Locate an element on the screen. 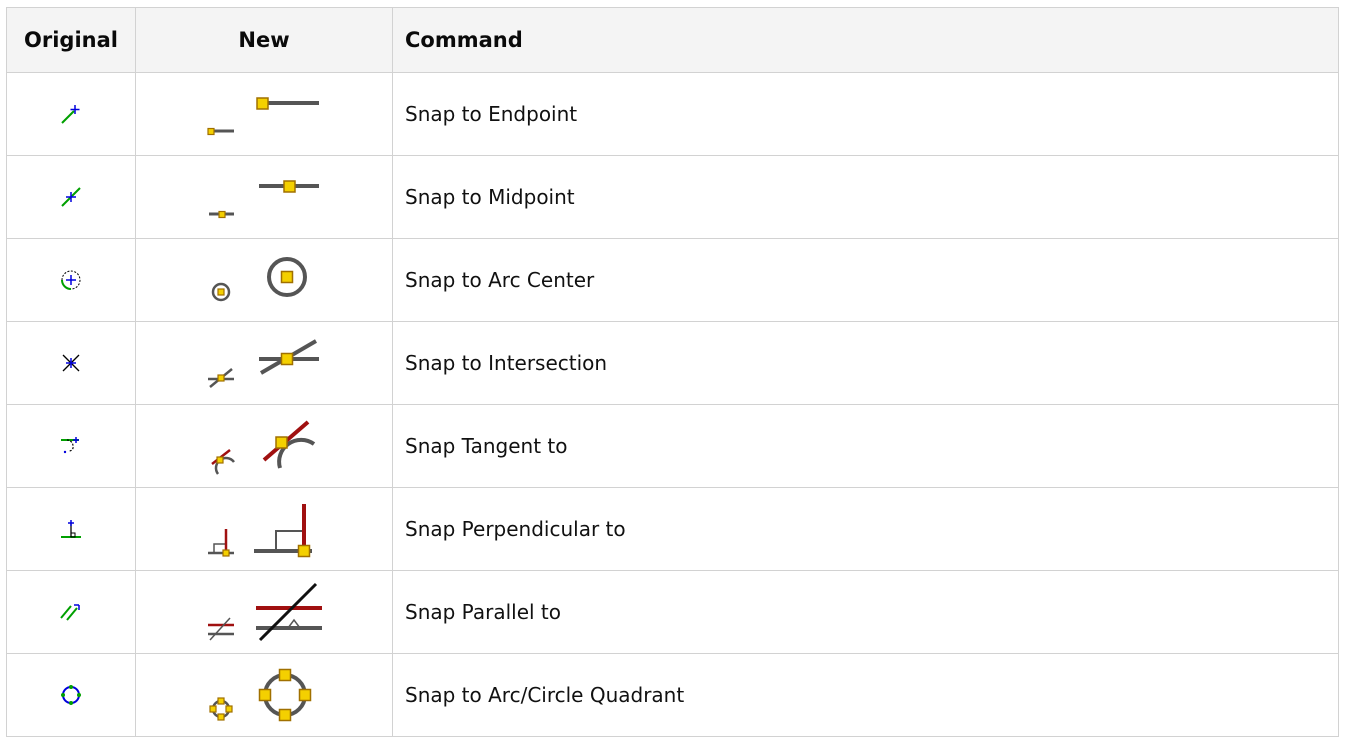 The image size is (1346, 738). quadrant-icon is located at coordinates (260, 695).